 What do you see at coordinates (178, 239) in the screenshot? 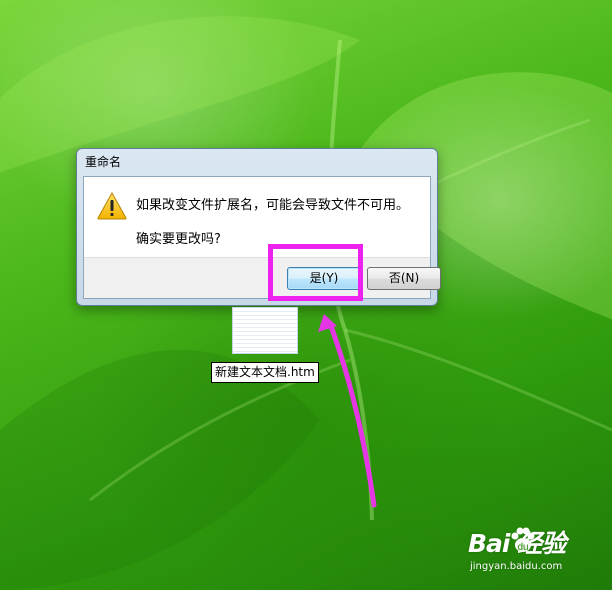
I see `confirm-question: 确实要更改吗?` at bounding box center [178, 239].